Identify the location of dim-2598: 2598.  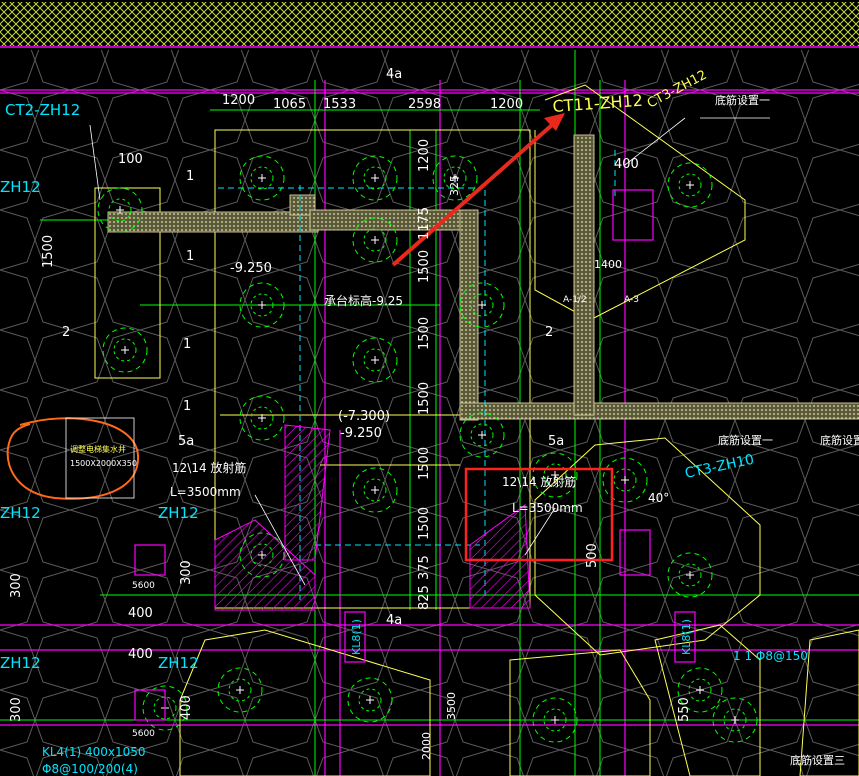
(424, 104).